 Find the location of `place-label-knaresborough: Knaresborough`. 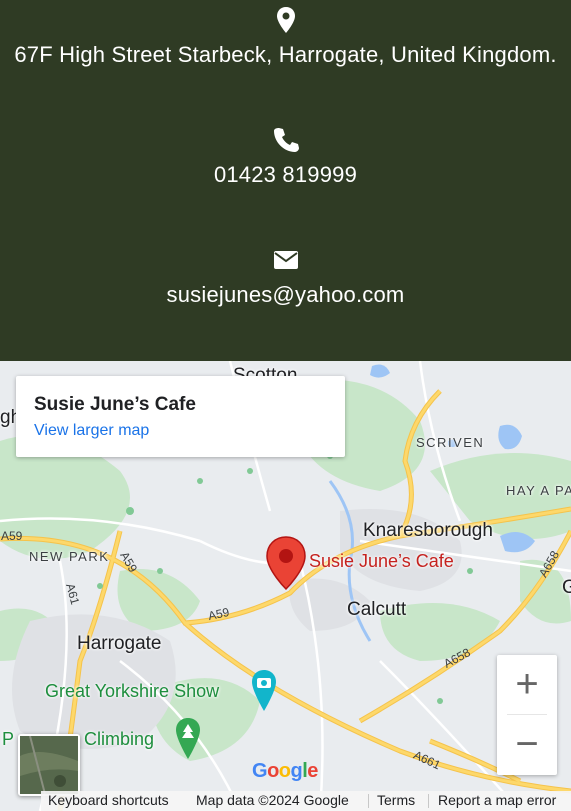

place-label-knaresborough: Knaresborough is located at coordinates (428, 530).